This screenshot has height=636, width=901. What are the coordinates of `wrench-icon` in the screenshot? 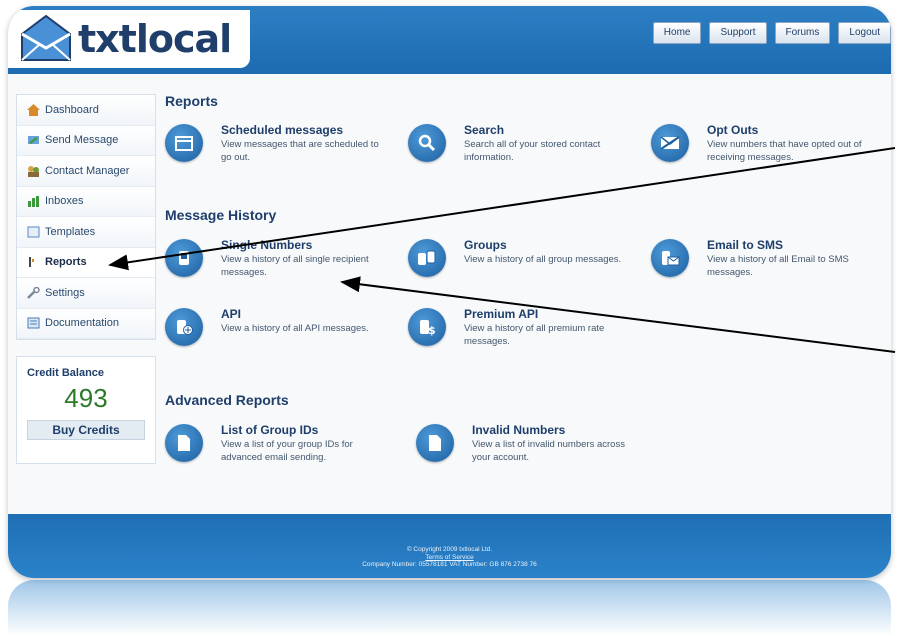 It's located at (33, 292).